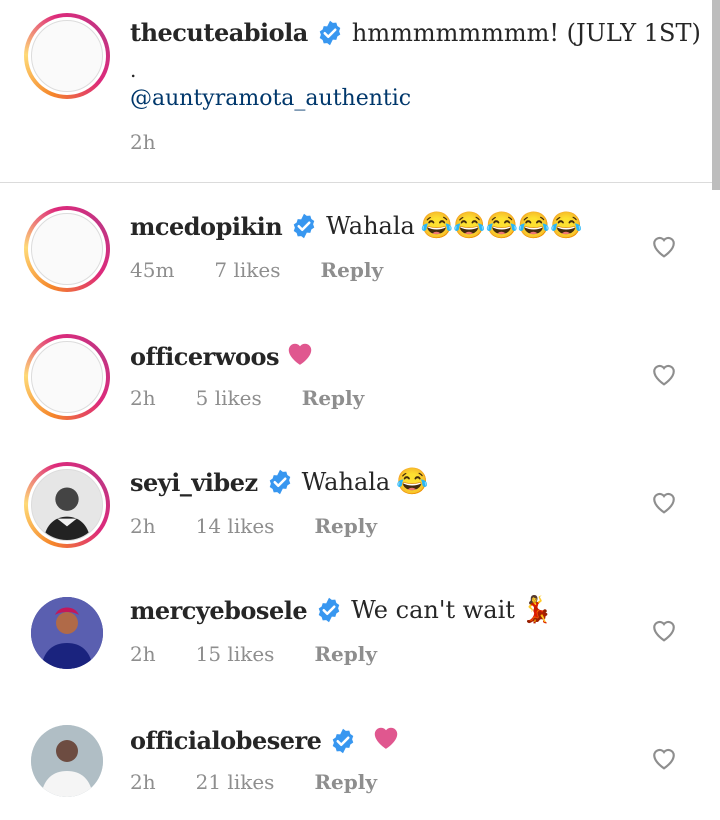 The width and height of the screenshot is (720, 820). What do you see at coordinates (537, 610) in the screenshot?
I see `dancer-emoji-icon: 💃` at bounding box center [537, 610].